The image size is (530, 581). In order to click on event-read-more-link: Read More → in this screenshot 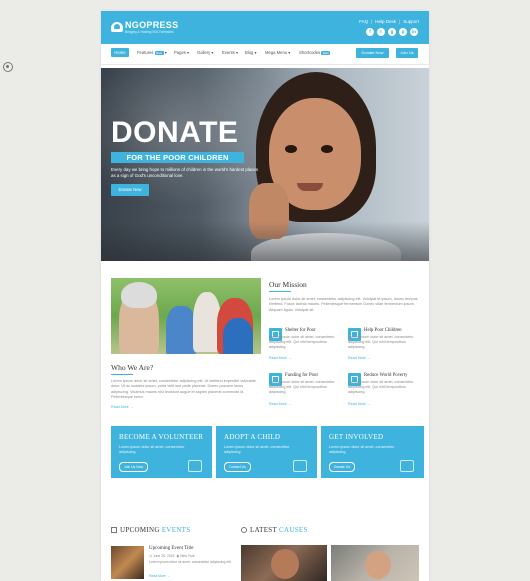, I will do `click(159, 576)`.